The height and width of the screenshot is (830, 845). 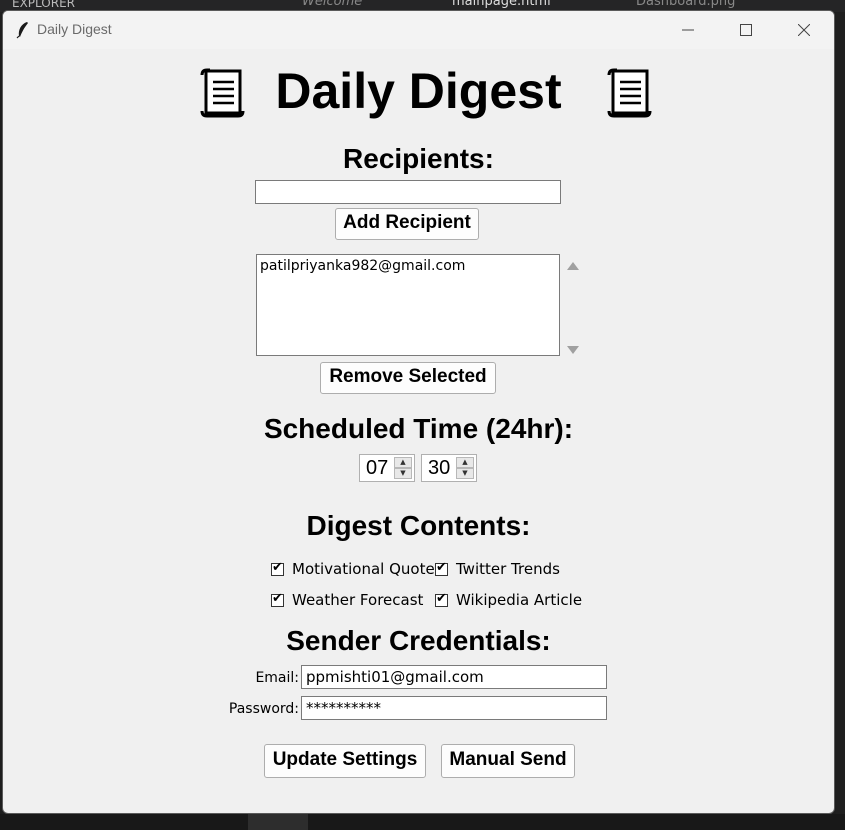 I want to click on weather-forecast-checkbox: ✔ Weather Forecast, so click(x=347, y=600).